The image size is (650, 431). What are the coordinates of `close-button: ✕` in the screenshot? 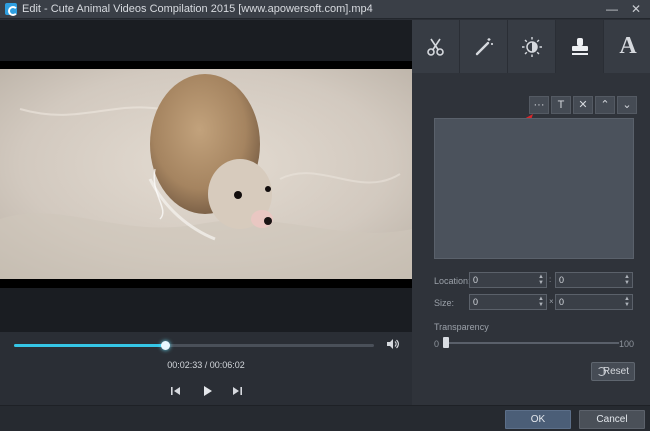 It's located at (636, 9).